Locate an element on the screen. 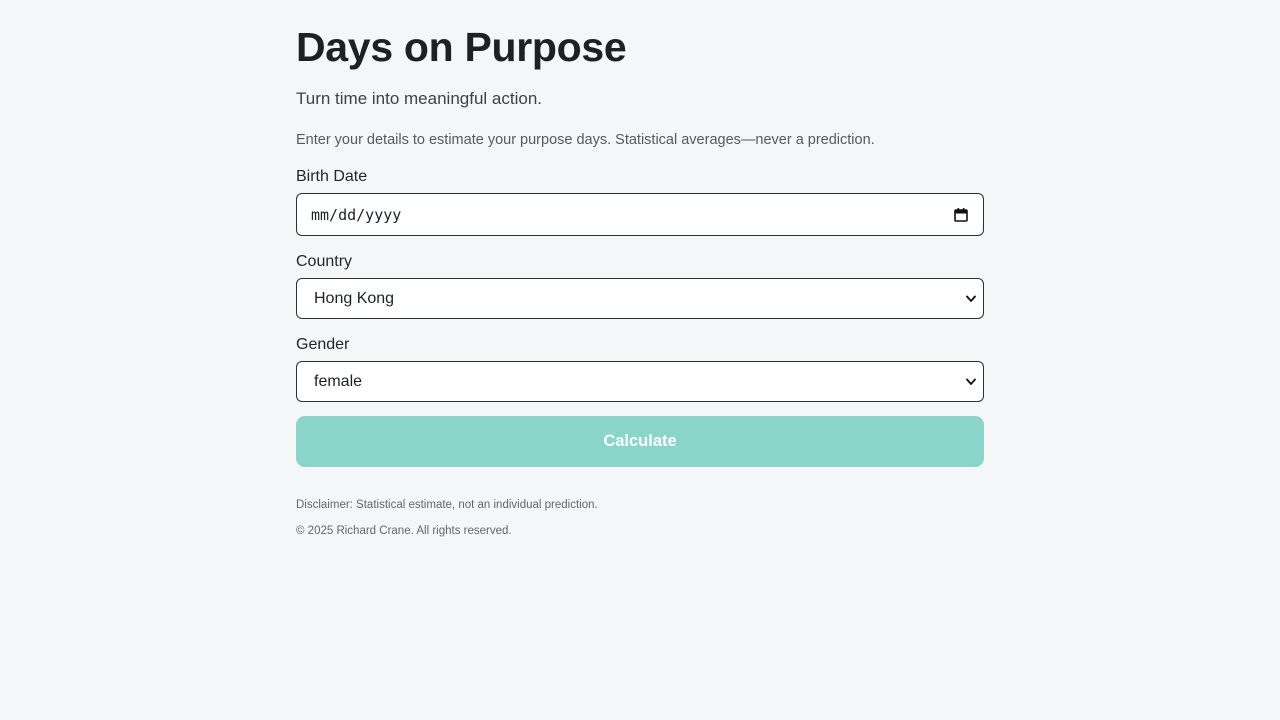  tagline: Turn time into meaningful action. is located at coordinates (419, 98).